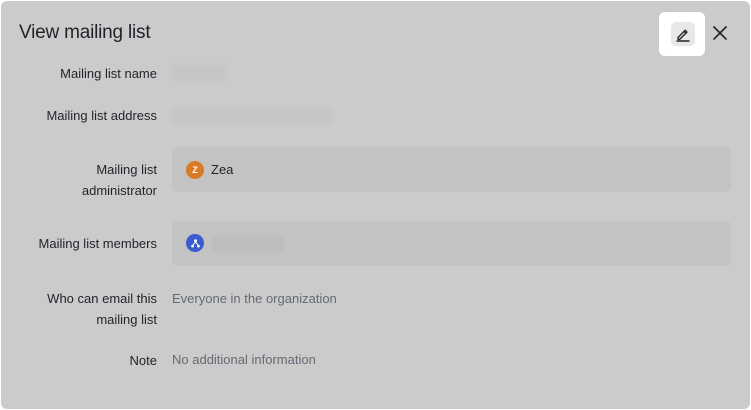 This screenshot has height=410, width=751. Describe the element at coordinates (126, 169) in the screenshot. I see `administrator-label-line1: Mailing list` at that location.